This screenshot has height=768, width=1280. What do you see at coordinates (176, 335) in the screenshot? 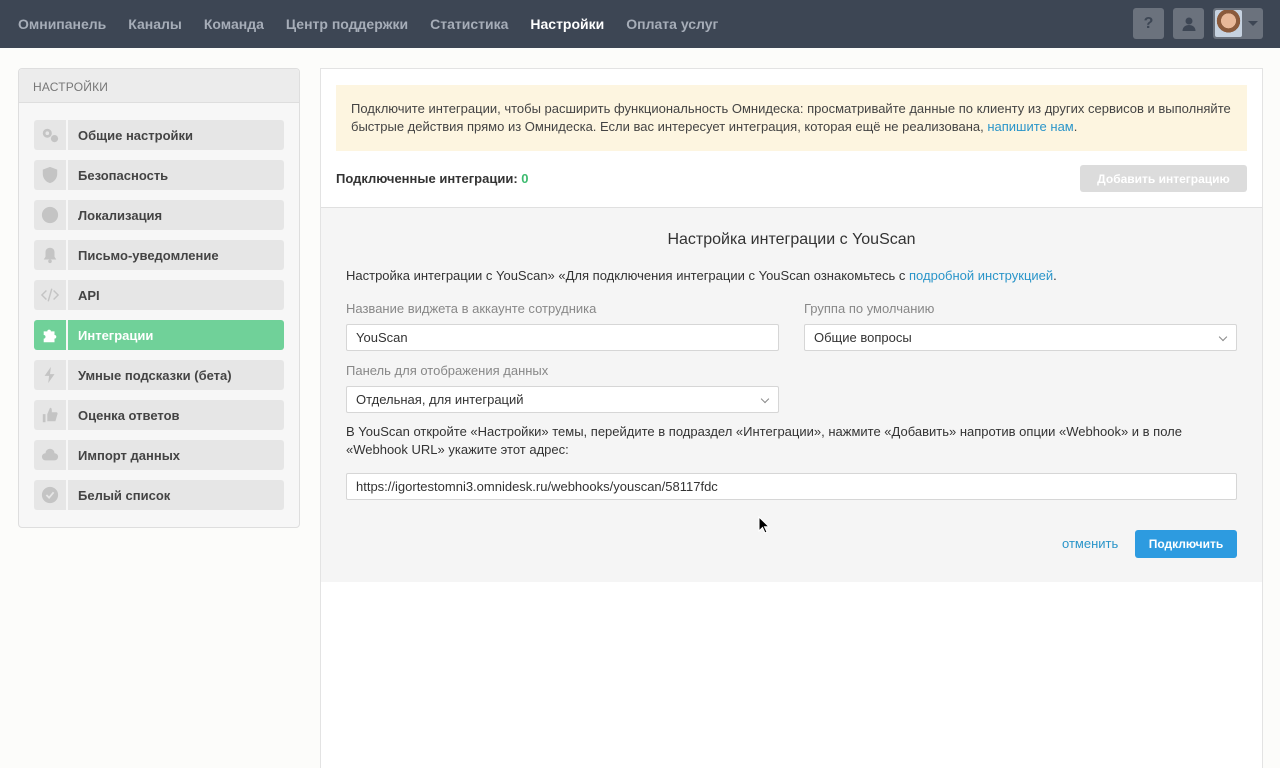
I see `sidebar-item-label: Интеграции` at bounding box center [176, 335].